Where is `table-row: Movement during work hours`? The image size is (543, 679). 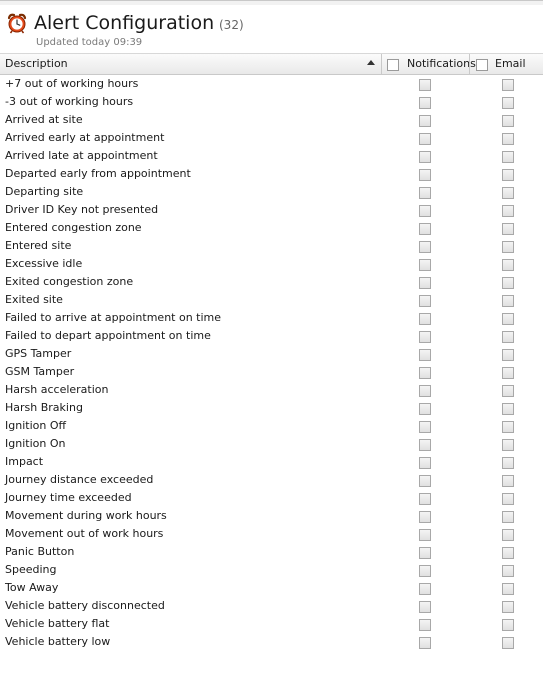
table-row: Movement during work hours is located at coordinates (271, 516).